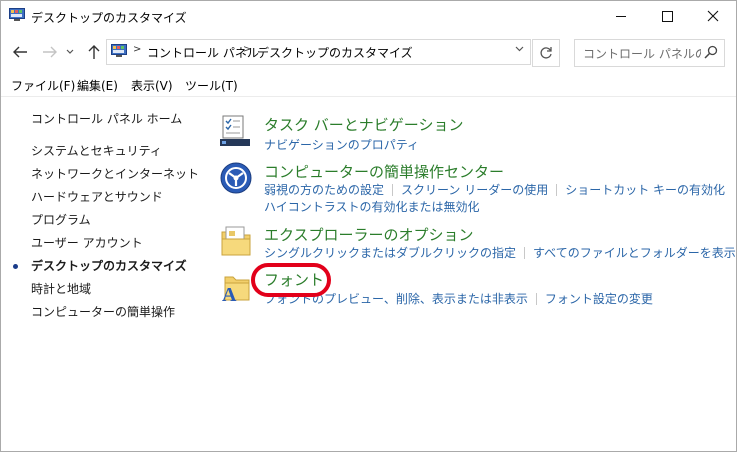 This screenshot has width=737, height=452. What do you see at coordinates (368, 16) in the screenshot?
I see `title-bar: デスクトップのカスタマイズ` at bounding box center [368, 16].